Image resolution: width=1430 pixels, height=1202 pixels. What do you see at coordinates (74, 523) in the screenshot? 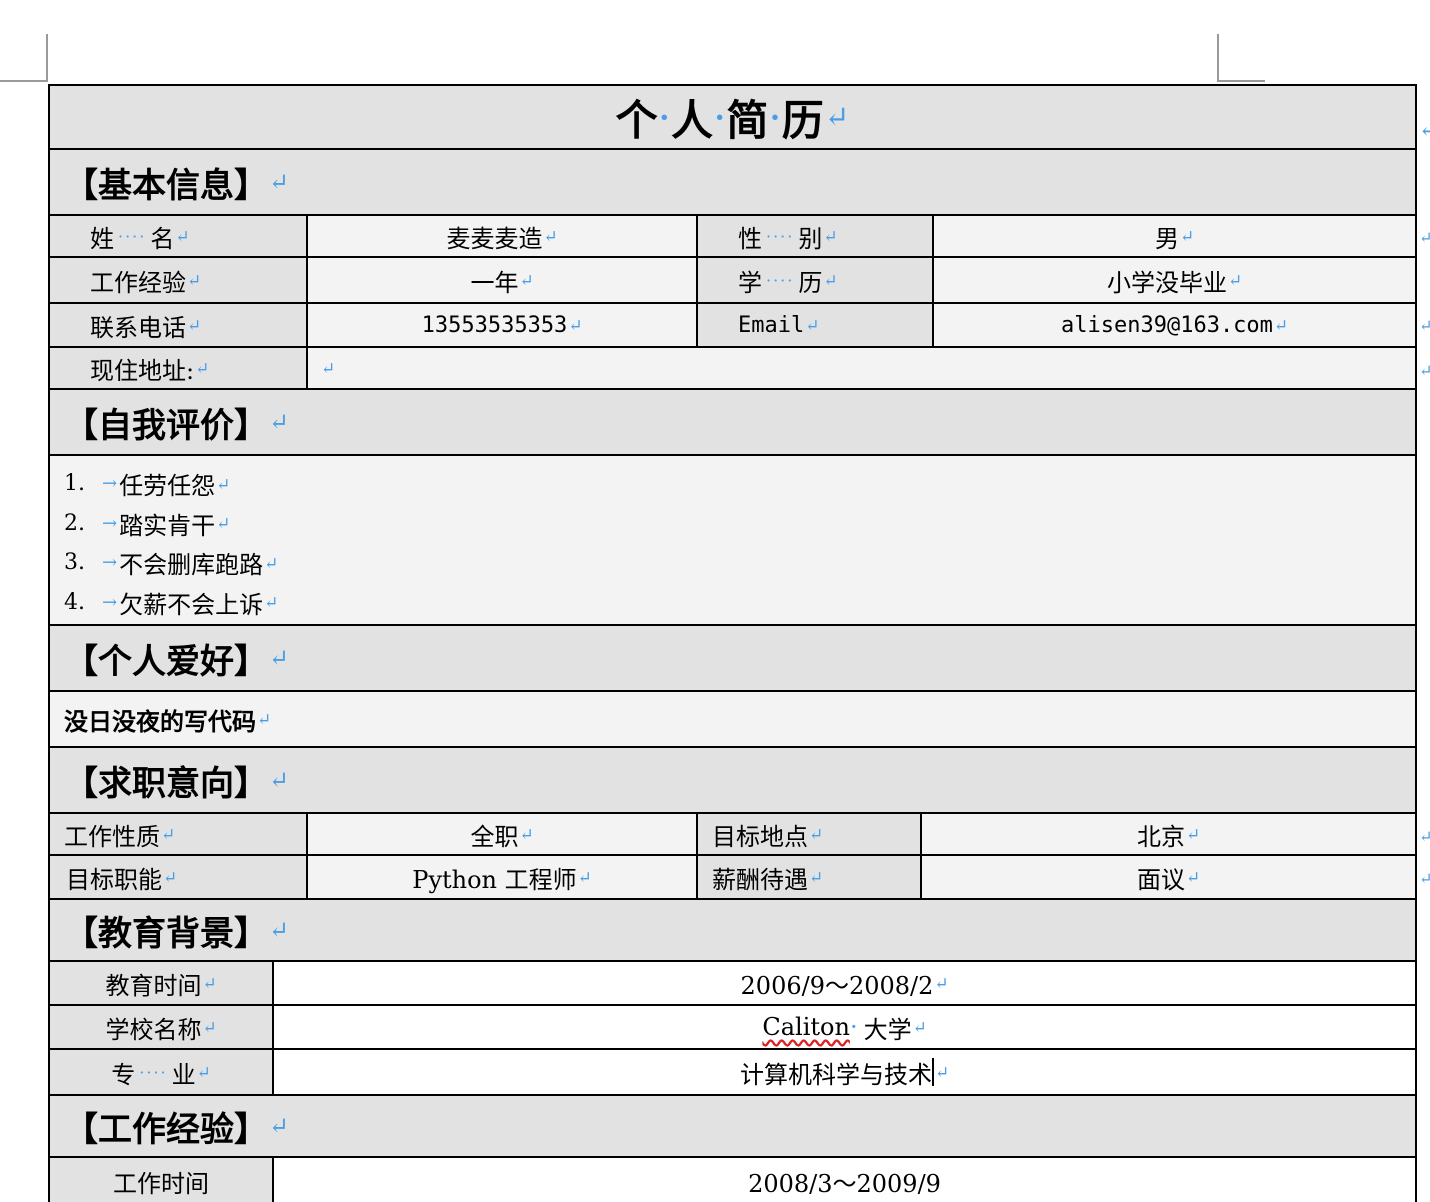
I see `list-number: 2.` at bounding box center [74, 523].